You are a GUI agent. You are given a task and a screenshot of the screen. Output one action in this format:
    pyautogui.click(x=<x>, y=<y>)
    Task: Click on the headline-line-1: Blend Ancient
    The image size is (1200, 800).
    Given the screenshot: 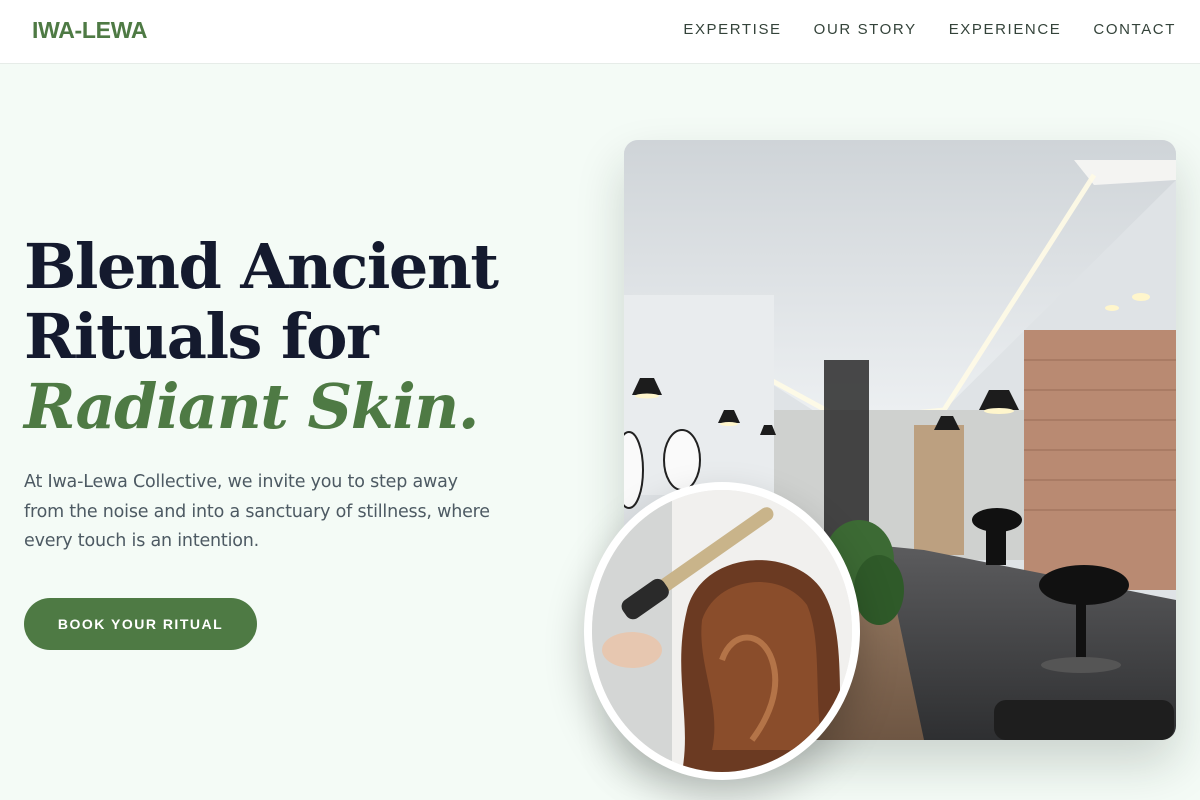 What is the action you would take?
    pyautogui.click(x=261, y=266)
    